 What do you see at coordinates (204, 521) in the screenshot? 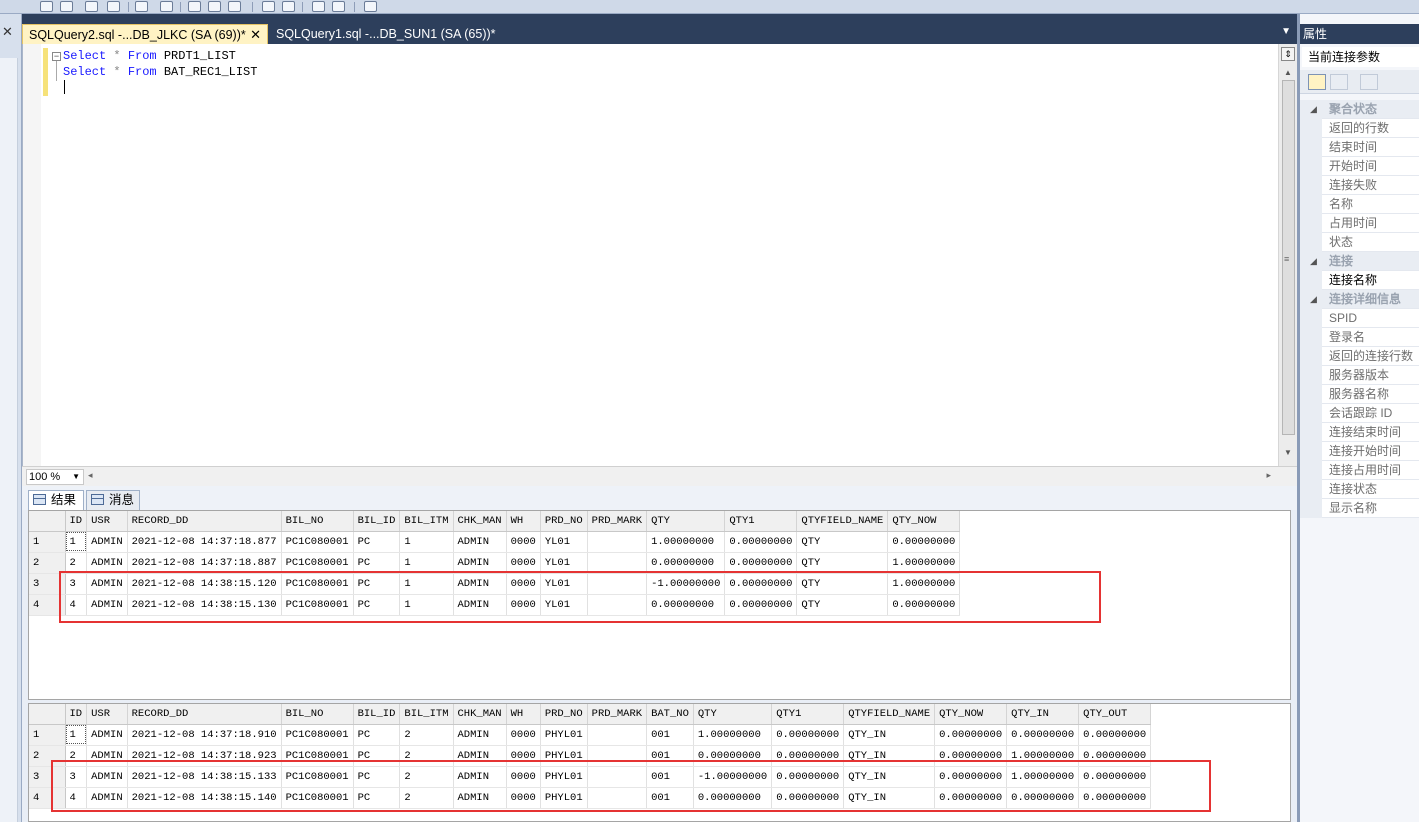
I see `column-header: RECORD_DD` at bounding box center [204, 521].